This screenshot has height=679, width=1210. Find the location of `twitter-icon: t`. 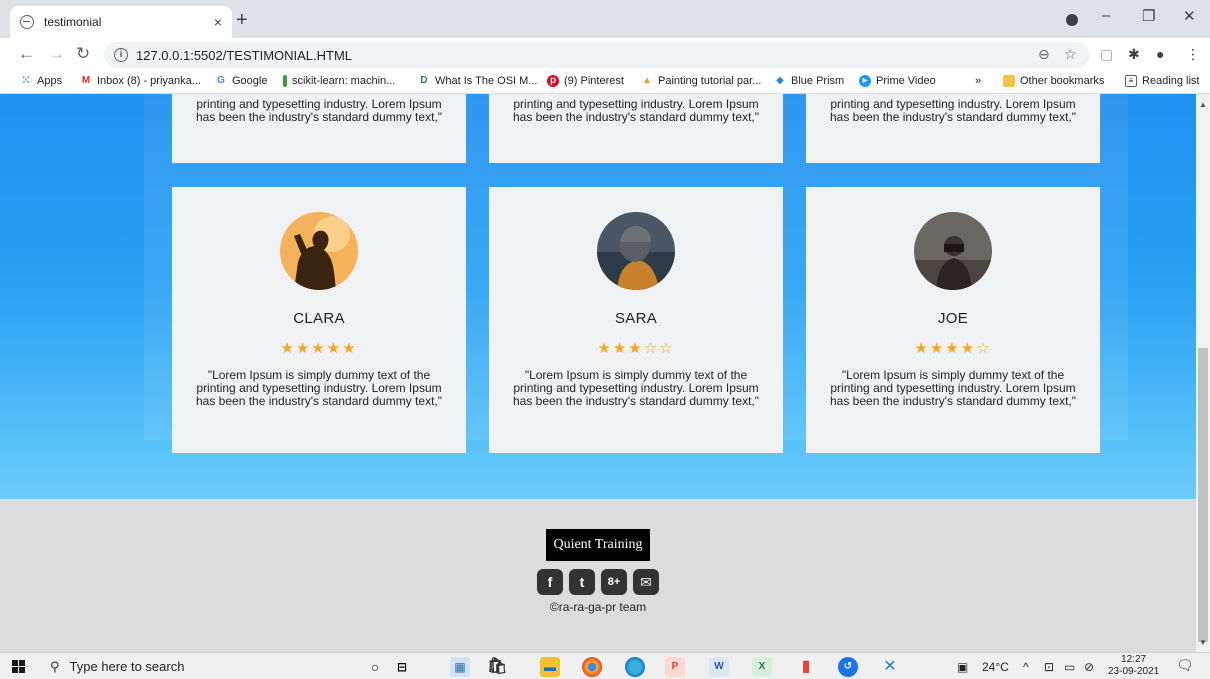

twitter-icon: t is located at coordinates (582, 582).